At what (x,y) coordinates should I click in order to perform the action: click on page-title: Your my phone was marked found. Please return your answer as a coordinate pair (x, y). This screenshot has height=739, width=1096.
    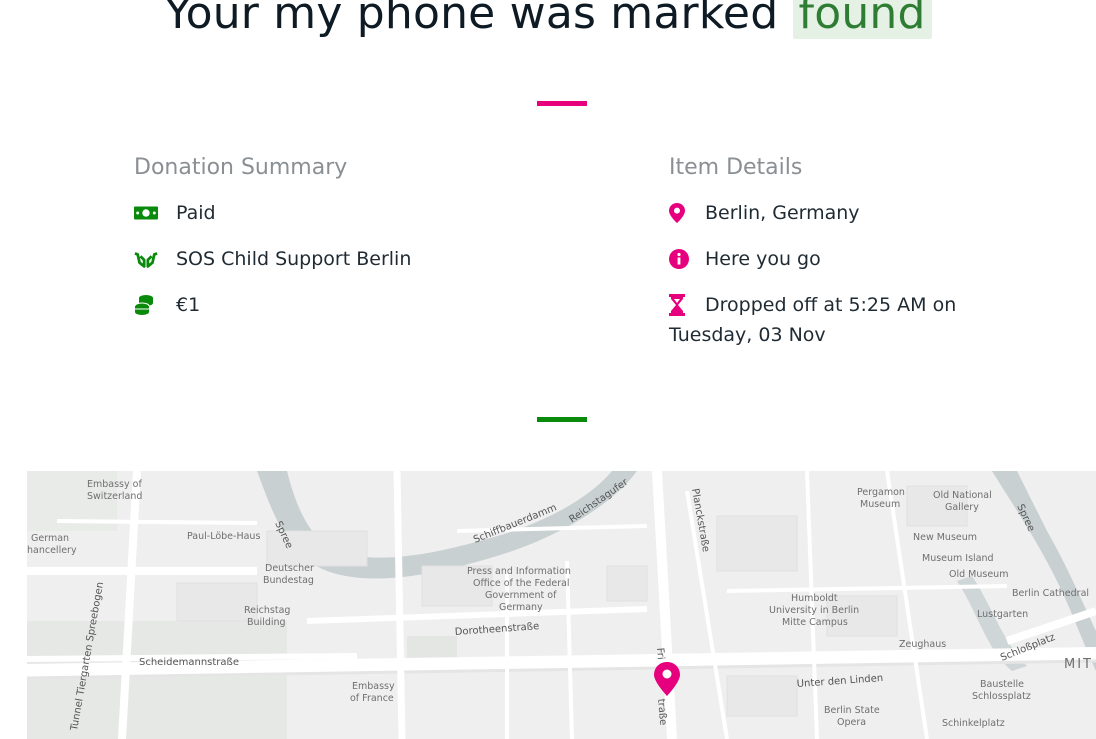
    Looking at the image, I should click on (548, 19).